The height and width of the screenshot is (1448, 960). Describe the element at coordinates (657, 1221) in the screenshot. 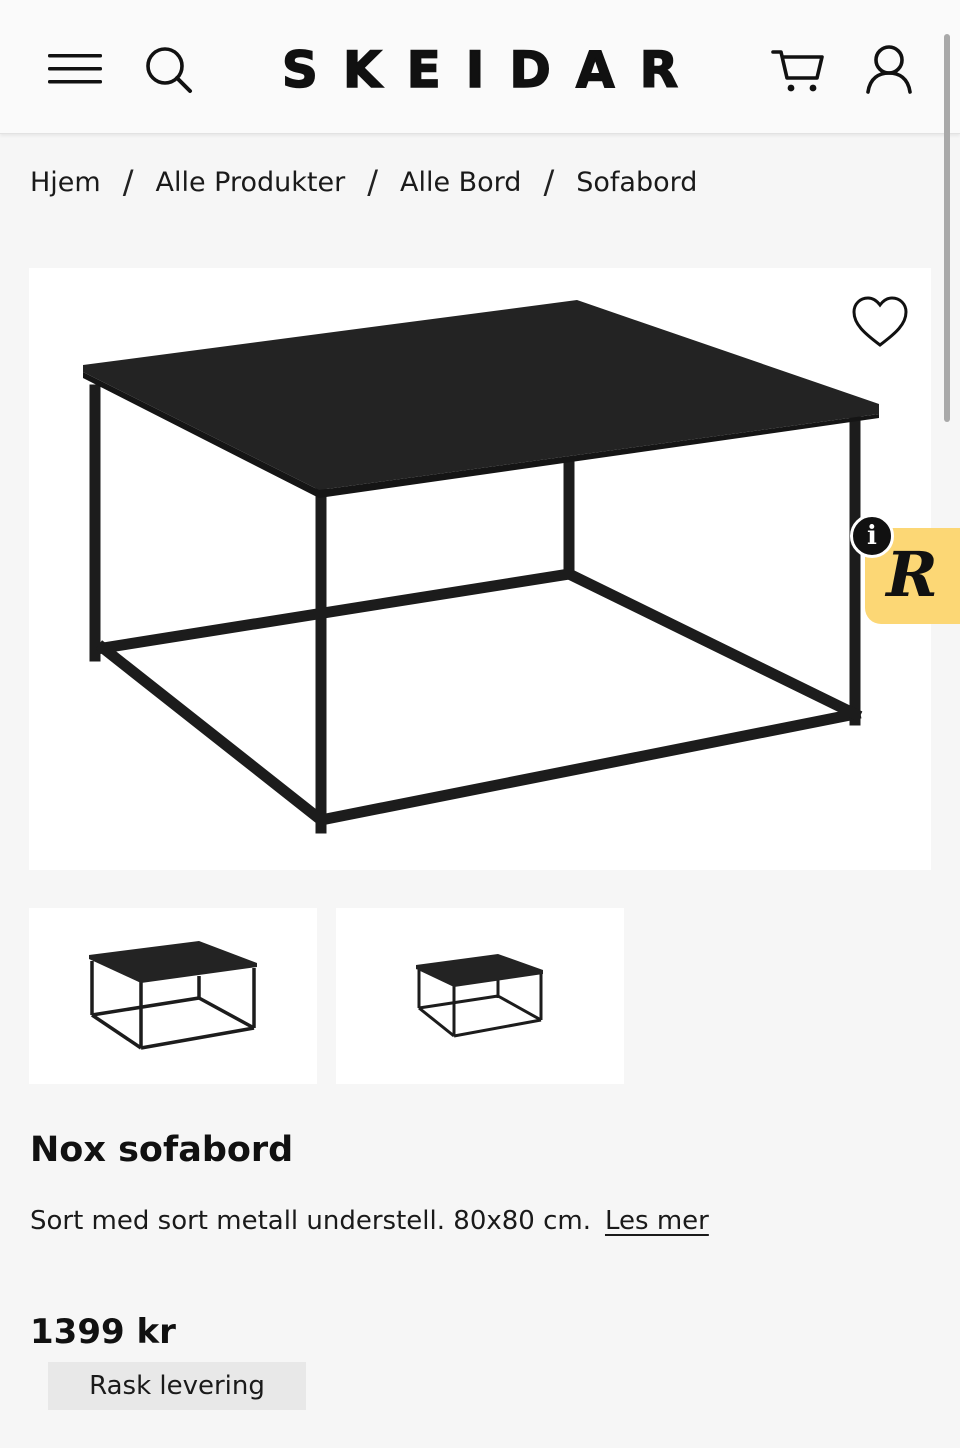

I see `read-more-link: Les mer` at that location.